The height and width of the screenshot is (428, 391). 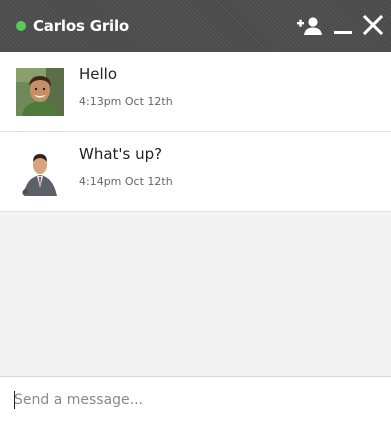 What do you see at coordinates (195, 26) in the screenshot?
I see `chat-header: Carlos Grilo` at bounding box center [195, 26].